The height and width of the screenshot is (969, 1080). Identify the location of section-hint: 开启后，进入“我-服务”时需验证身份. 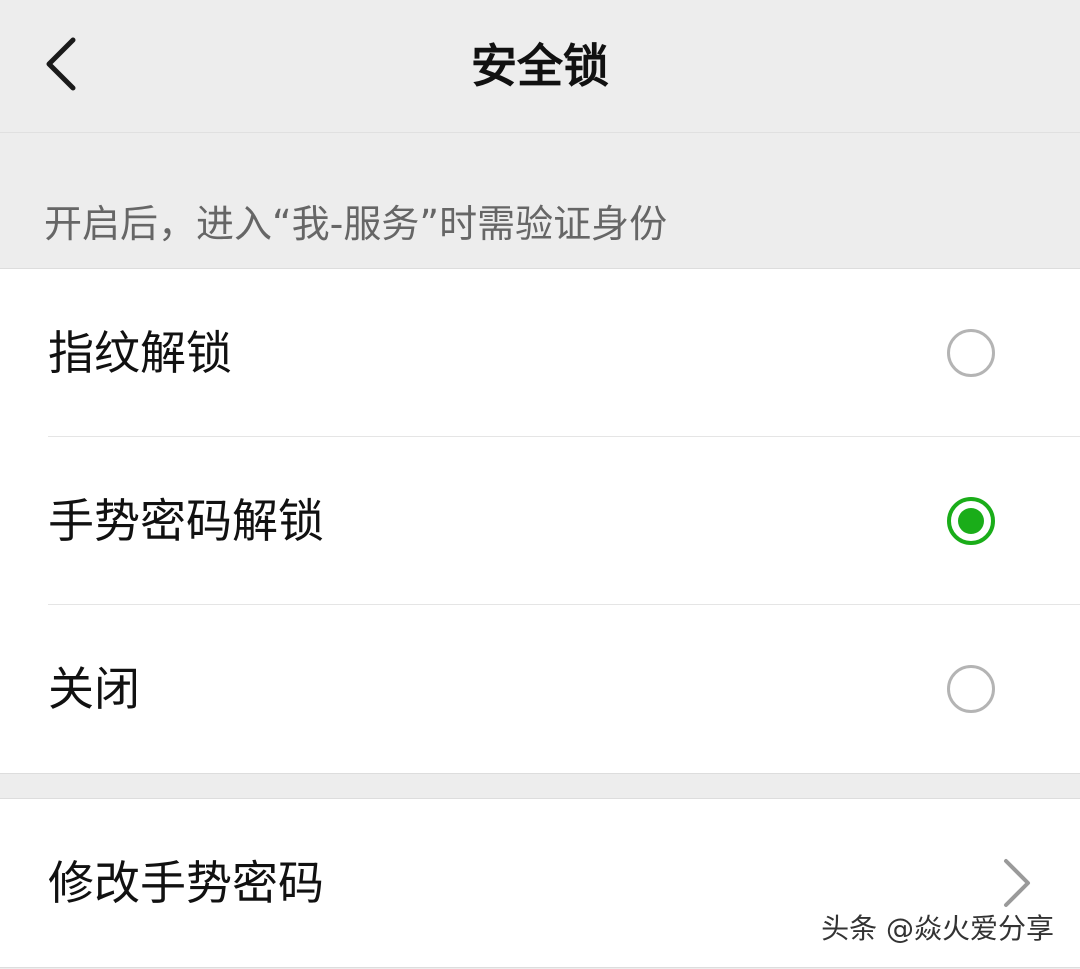
(356, 224).